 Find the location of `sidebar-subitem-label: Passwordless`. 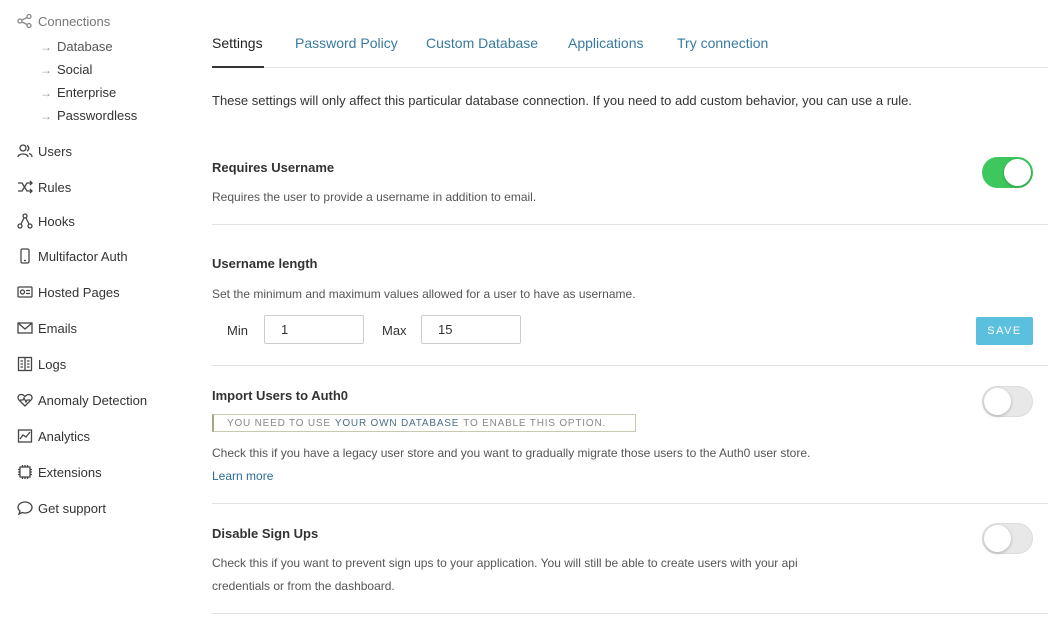

sidebar-subitem-label: Passwordless is located at coordinates (97, 115).